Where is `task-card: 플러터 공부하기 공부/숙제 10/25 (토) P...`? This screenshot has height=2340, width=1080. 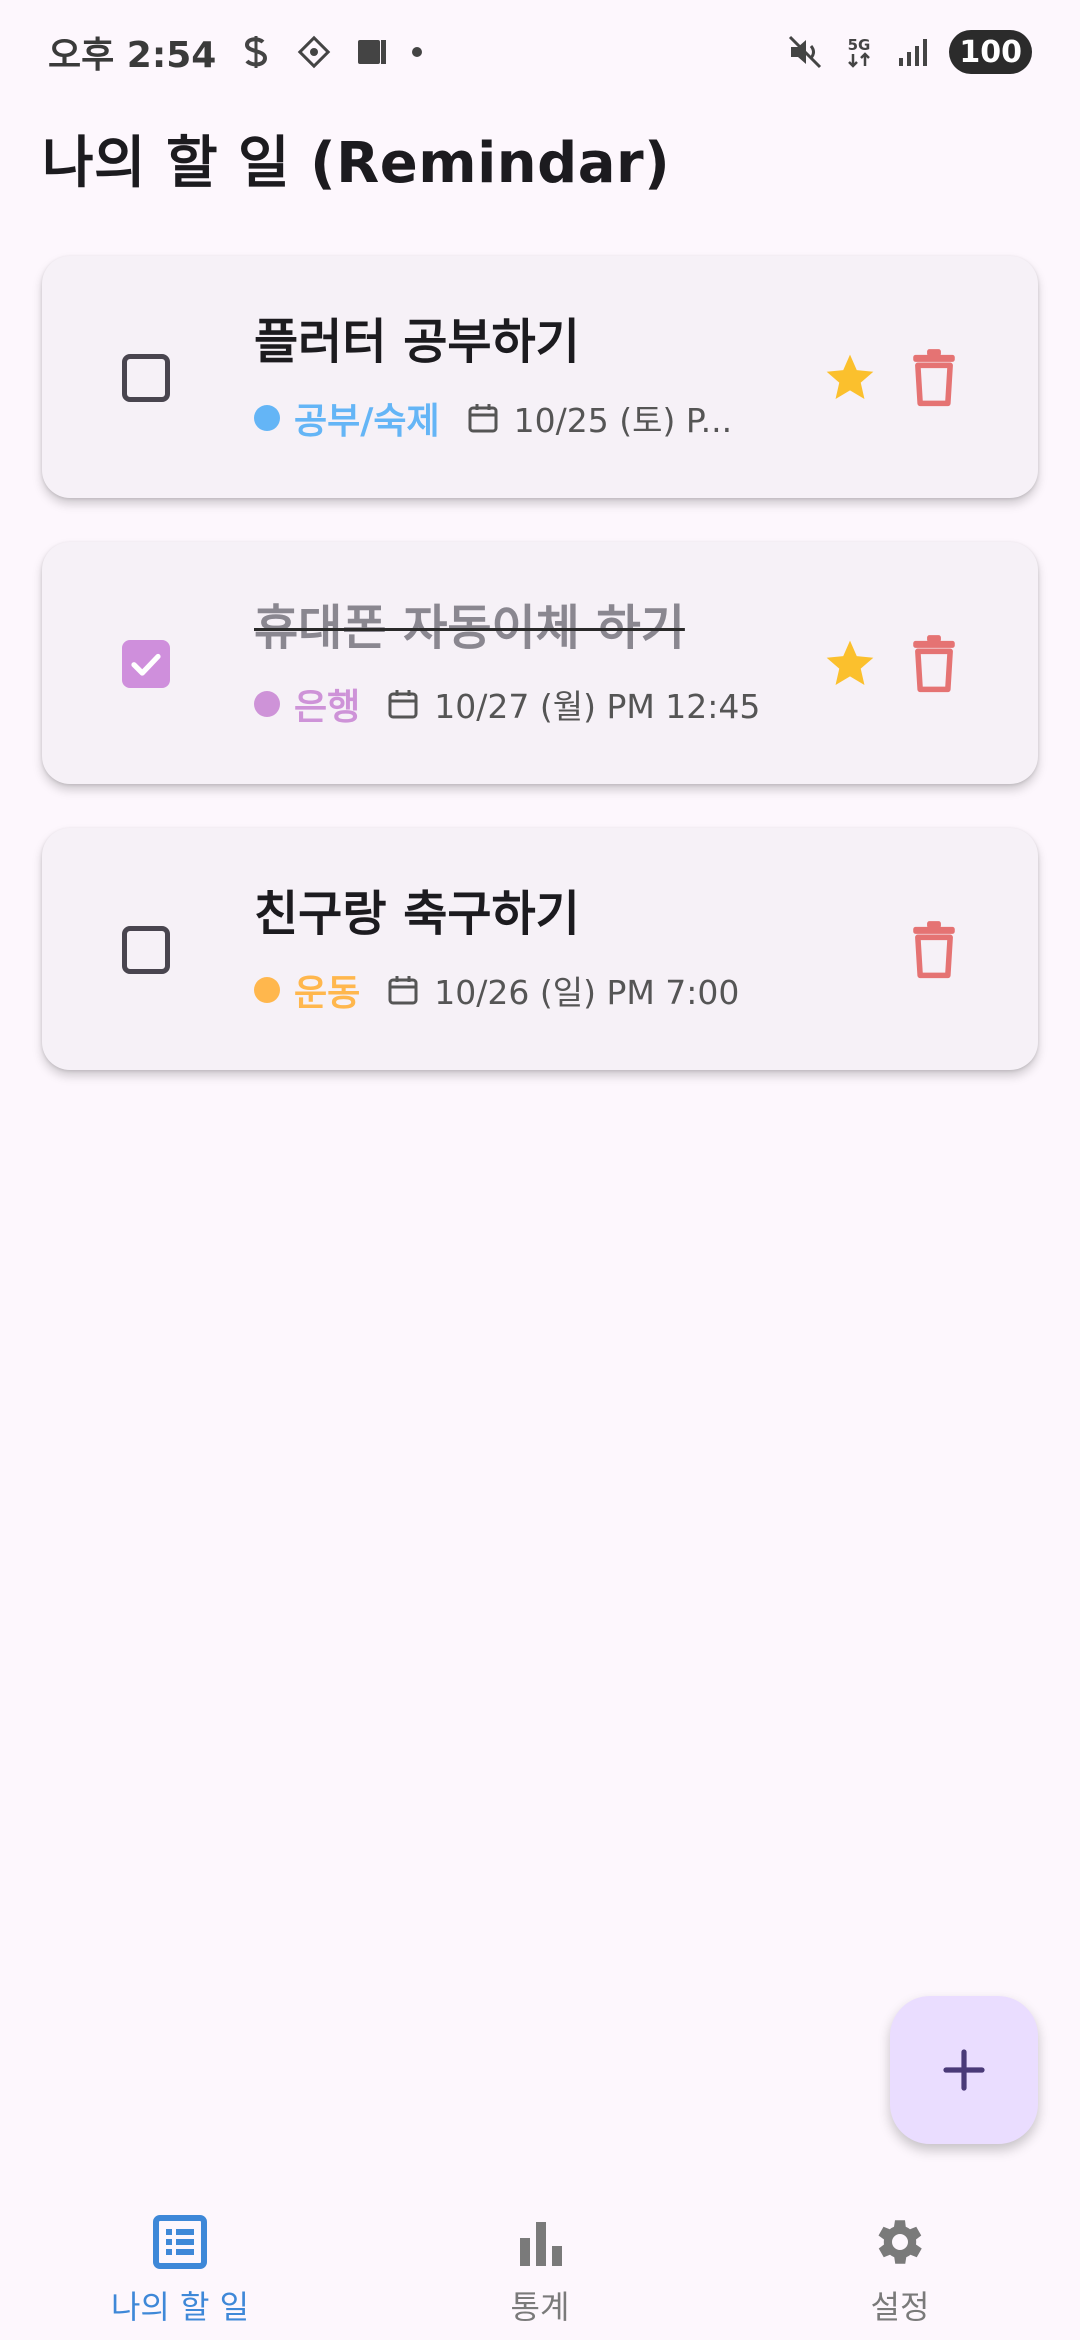 task-card: 플러터 공부하기 공부/숙제 10/25 (토) P... is located at coordinates (540, 377).